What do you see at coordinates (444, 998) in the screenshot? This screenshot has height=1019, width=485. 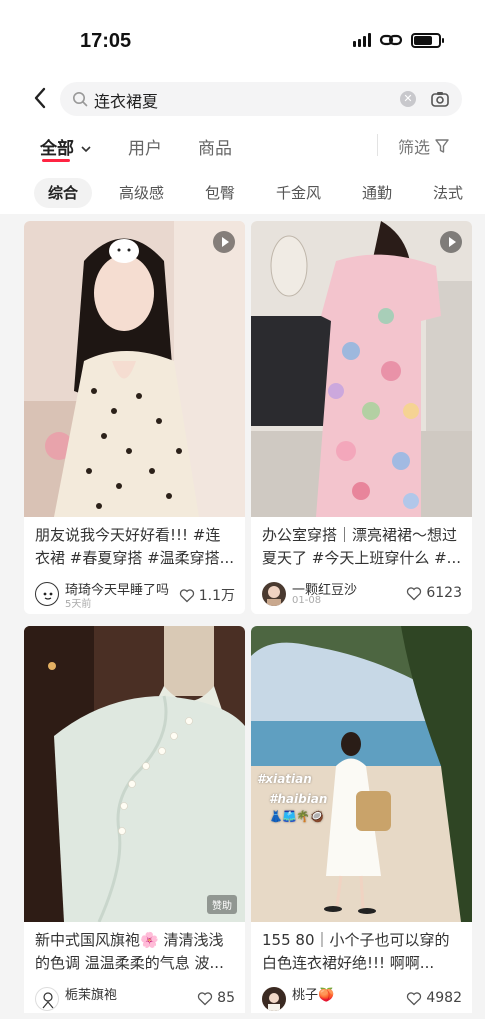 I see `like-count: 4982` at bounding box center [444, 998].